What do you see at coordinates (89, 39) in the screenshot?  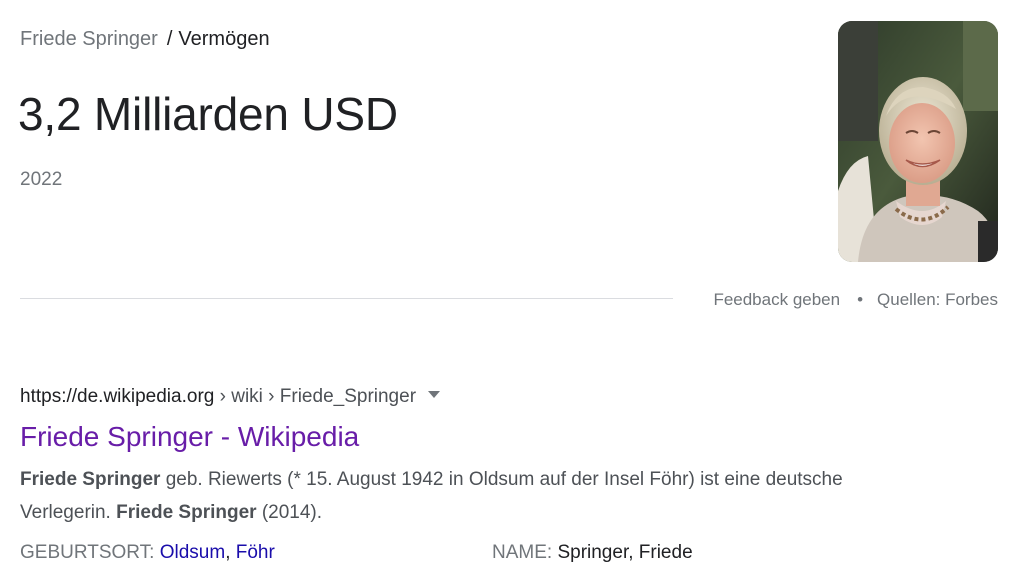 I see `breadcrumb-entity-link: Friede Springer` at bounding box center [89, 39].